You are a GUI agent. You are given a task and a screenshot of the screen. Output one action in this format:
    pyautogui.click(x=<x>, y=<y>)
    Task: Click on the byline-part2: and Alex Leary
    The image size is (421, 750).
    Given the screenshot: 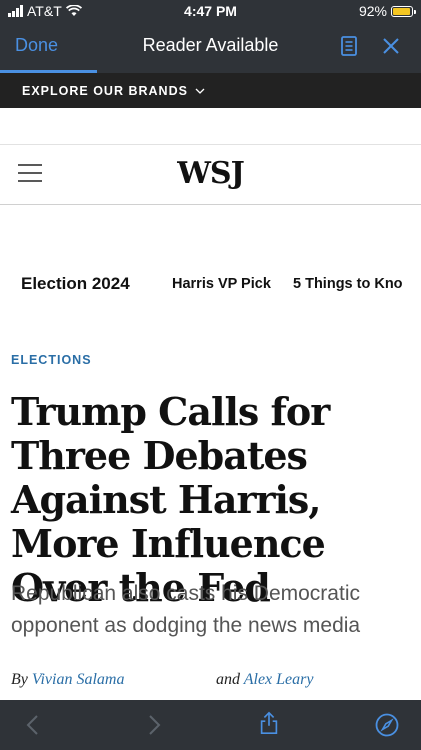 What is the action you would take?
    pyautogui.click(x=264, y=680)
    